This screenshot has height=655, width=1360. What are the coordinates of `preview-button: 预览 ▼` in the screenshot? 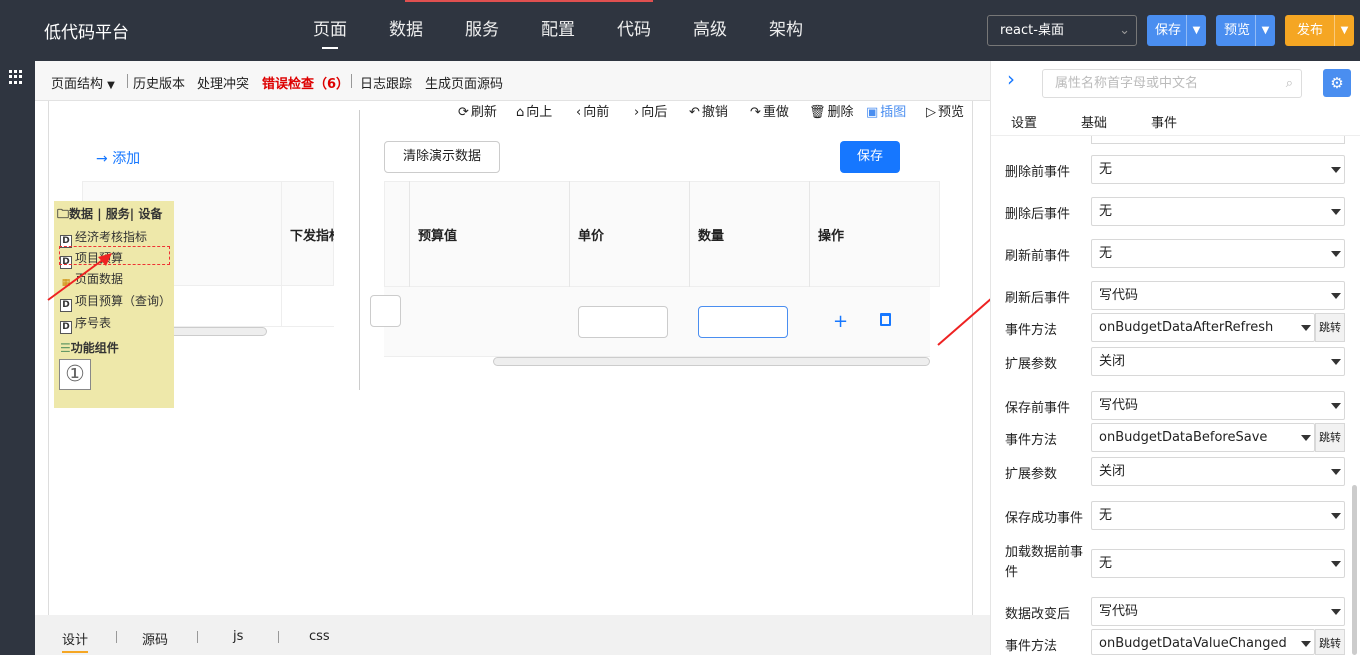 It's located at (1245, 30).